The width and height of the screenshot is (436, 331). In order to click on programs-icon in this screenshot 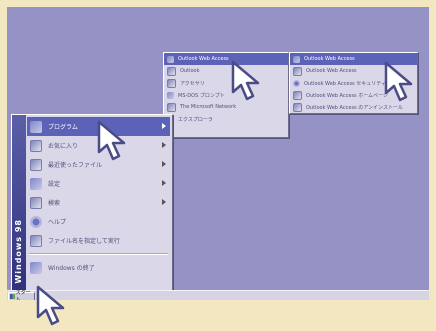, I will do `click(36, 126)`.